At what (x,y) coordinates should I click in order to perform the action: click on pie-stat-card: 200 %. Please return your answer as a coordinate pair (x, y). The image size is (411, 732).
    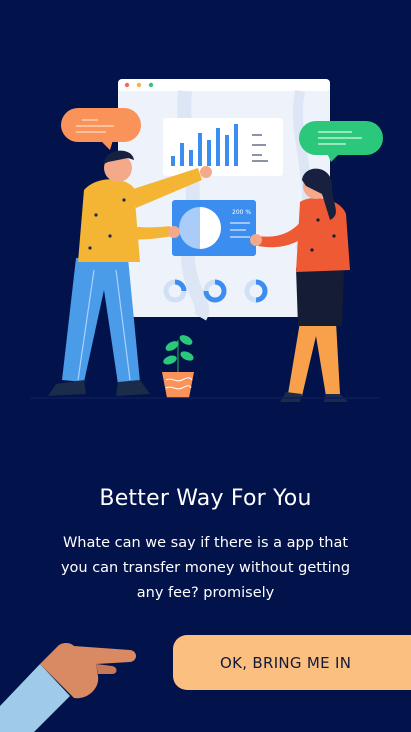
    Looking at the image, I should click on (214, 228).